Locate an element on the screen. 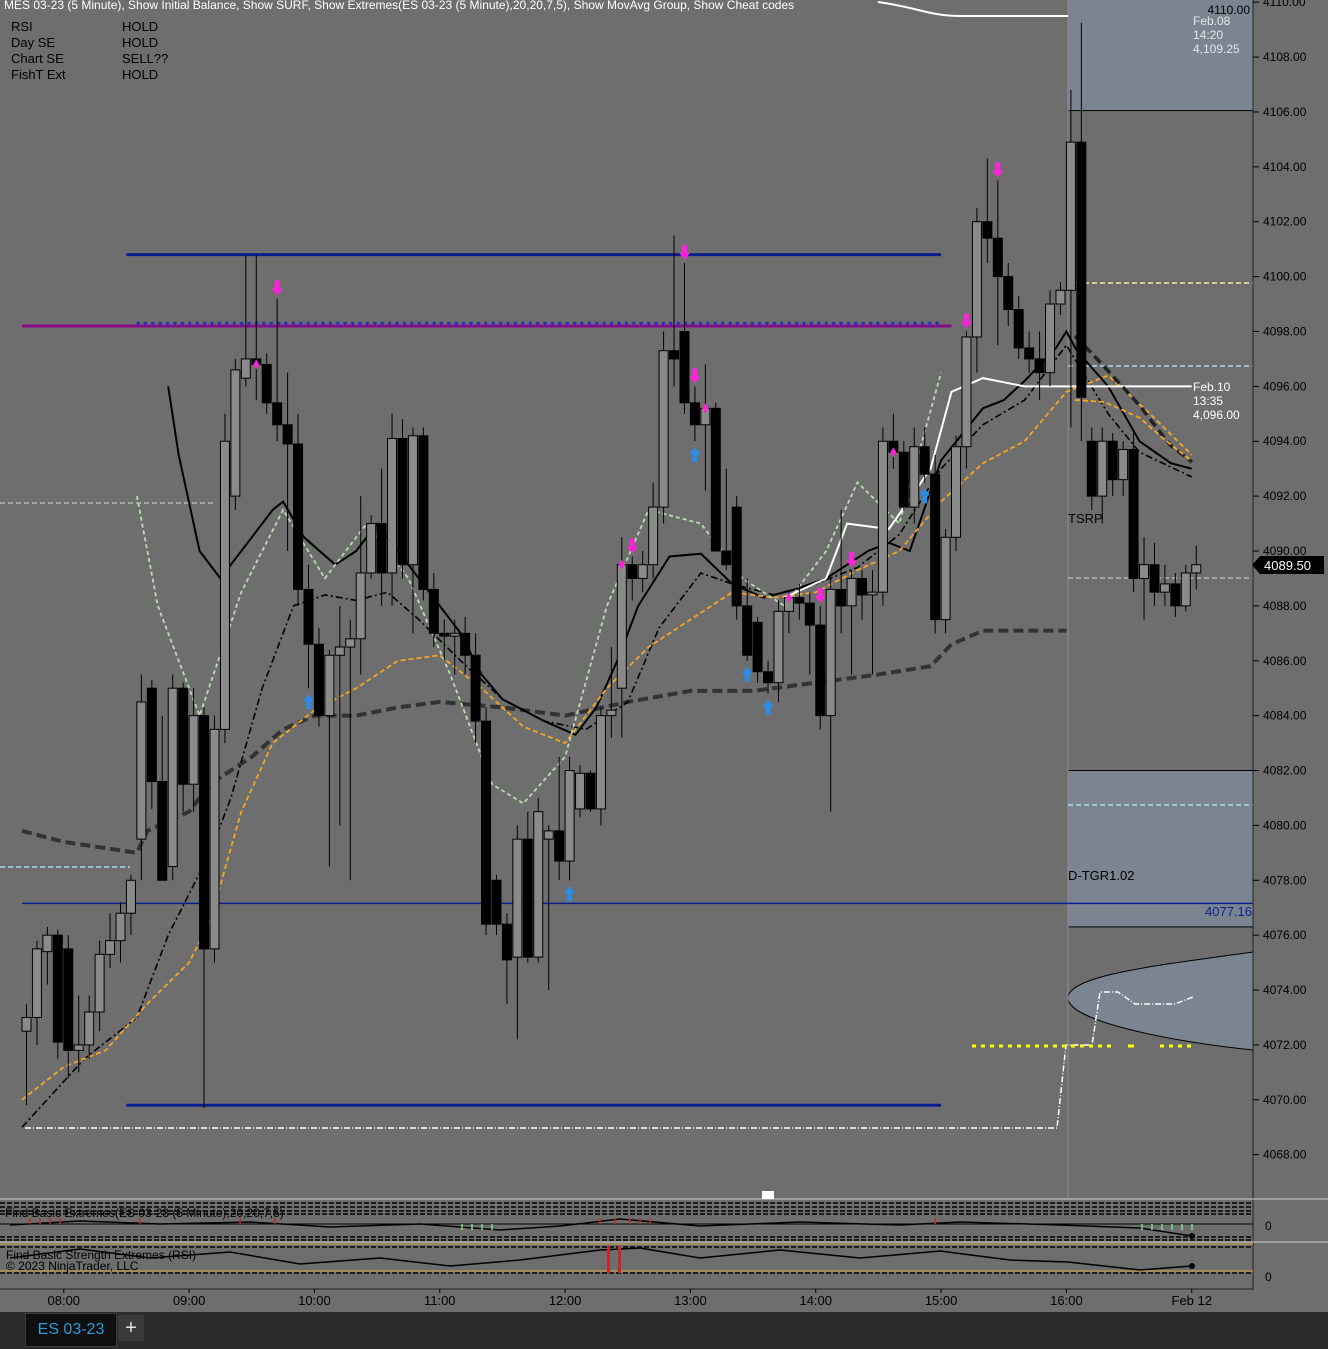 The height and width of the screenshot is (1349, 1328). x-tick-label: 08:00 is located at coordinates (64, 1300).